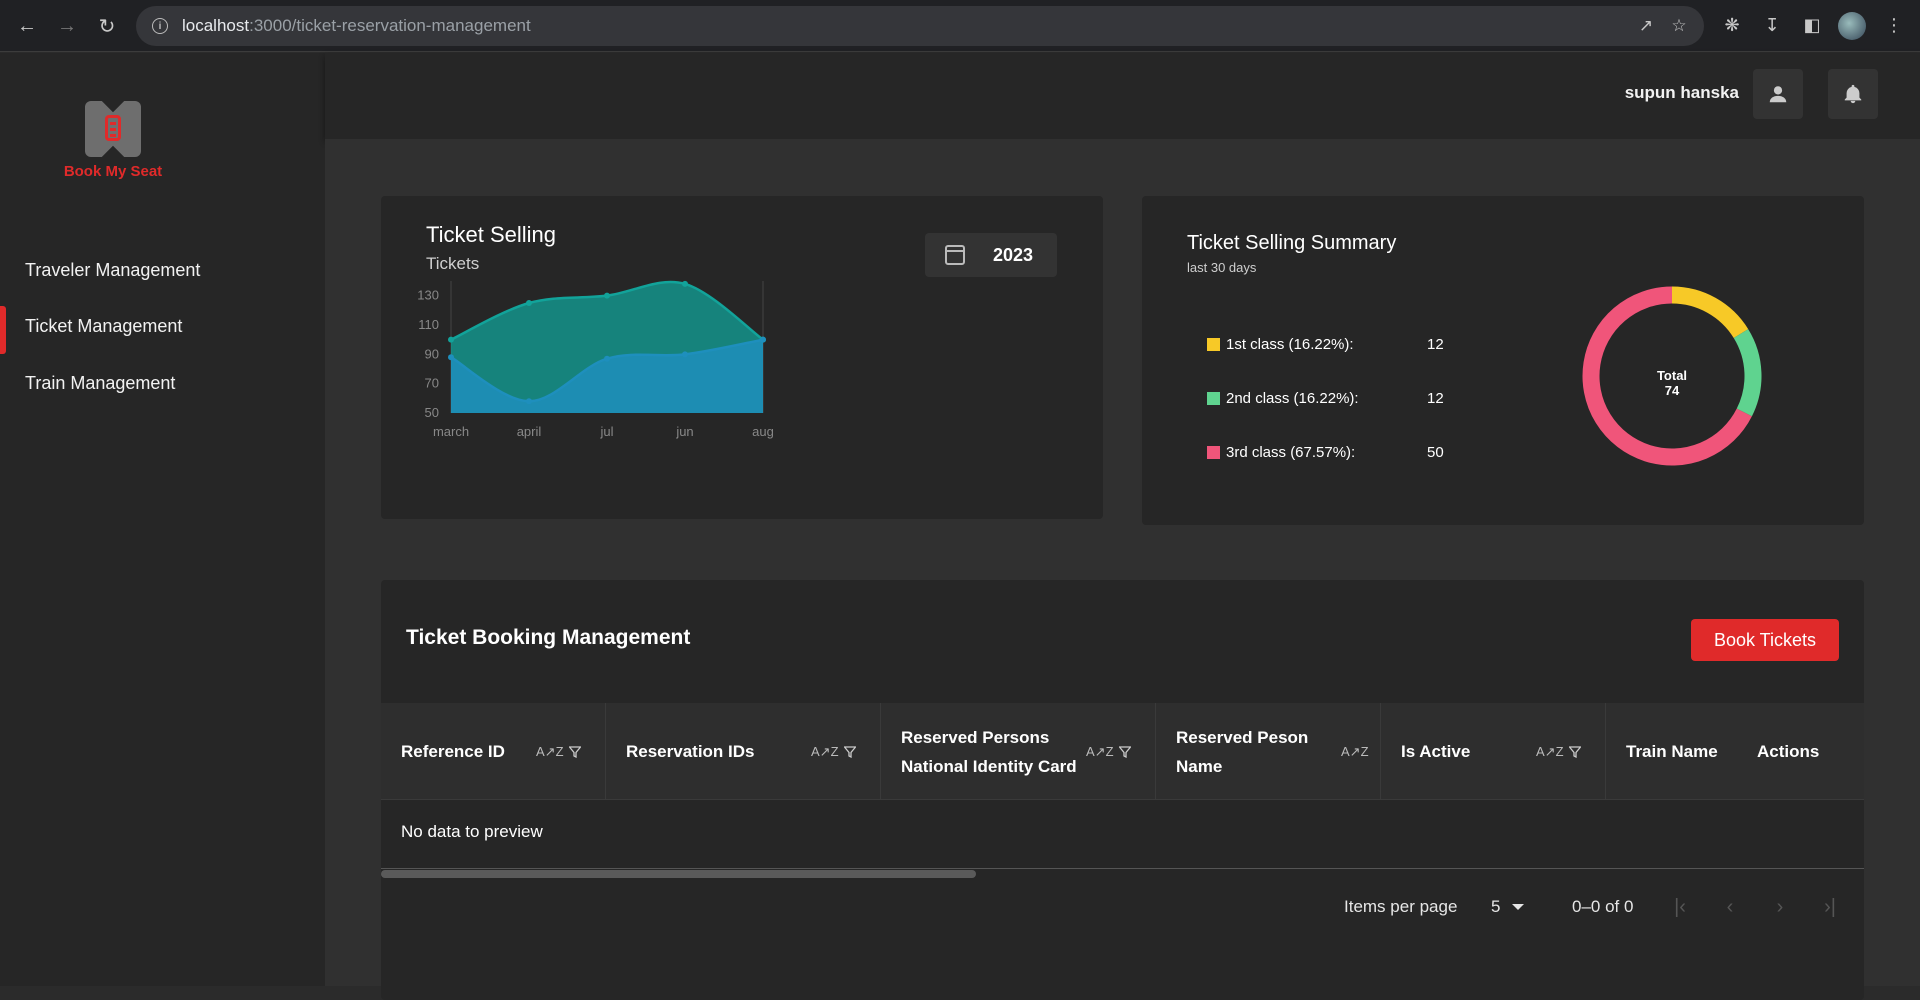 The image size is (1920, 1000). I want to click on table-divider, so click(1122, 868).